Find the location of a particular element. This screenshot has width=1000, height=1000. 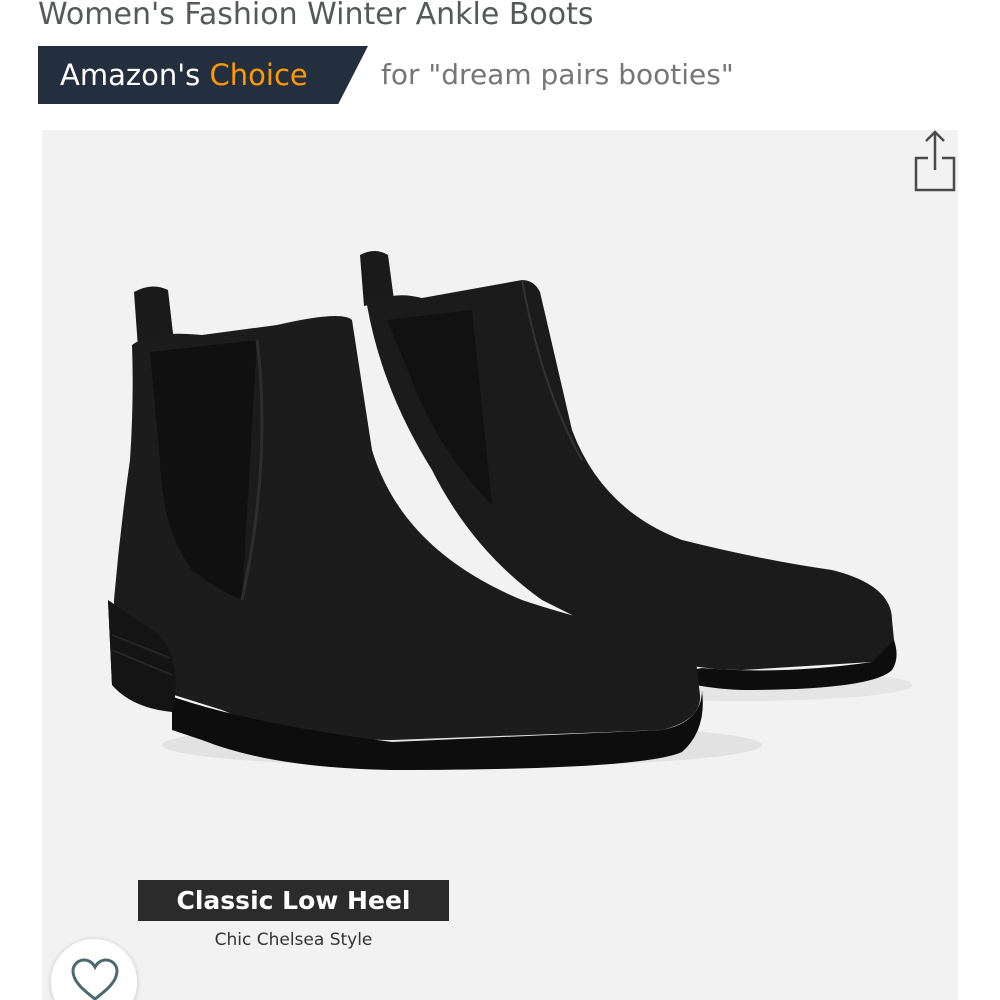

badge-prefix: Amazon's is located at coordinates (130, 75).